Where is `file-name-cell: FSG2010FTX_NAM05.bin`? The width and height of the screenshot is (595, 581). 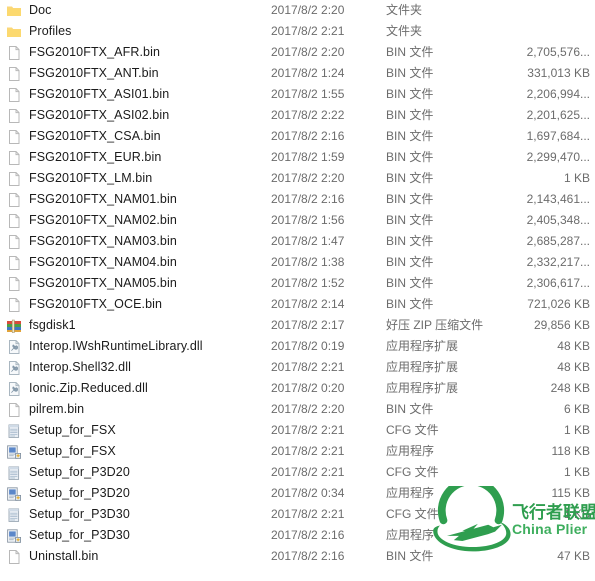 file-name-cell: FSG2010FTX_NAM05.bin is located at coordinates (91, 283).